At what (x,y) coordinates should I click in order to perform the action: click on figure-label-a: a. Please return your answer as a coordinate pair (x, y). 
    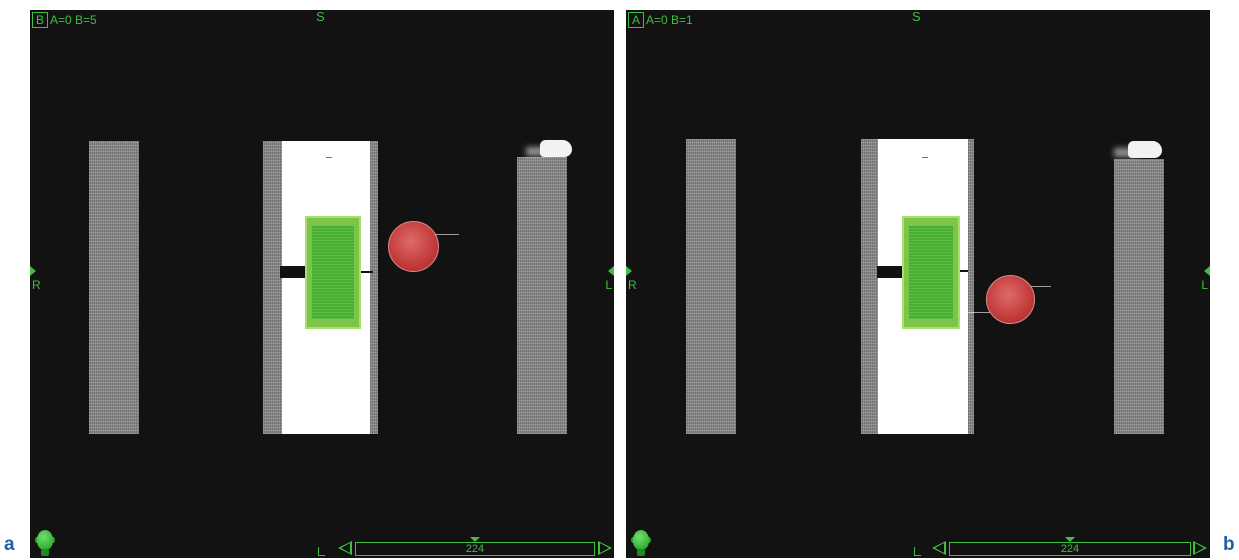
    Looking at the image, I should click on (9, 544).